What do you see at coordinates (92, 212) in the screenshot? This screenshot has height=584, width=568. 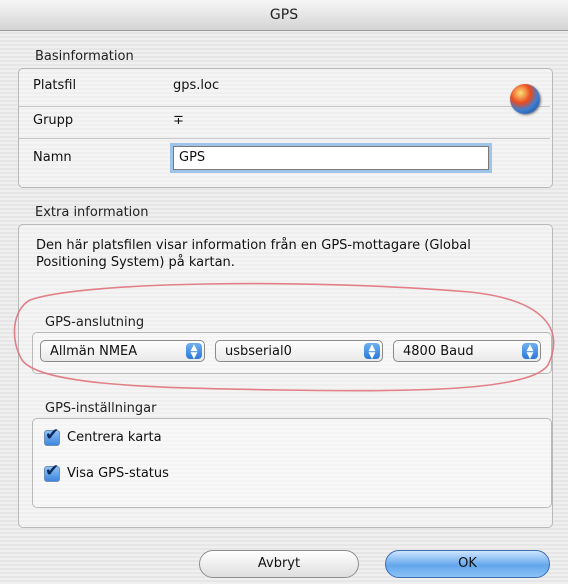 I see `extra-section-title: Extra information` at bounding box center [92, 212].